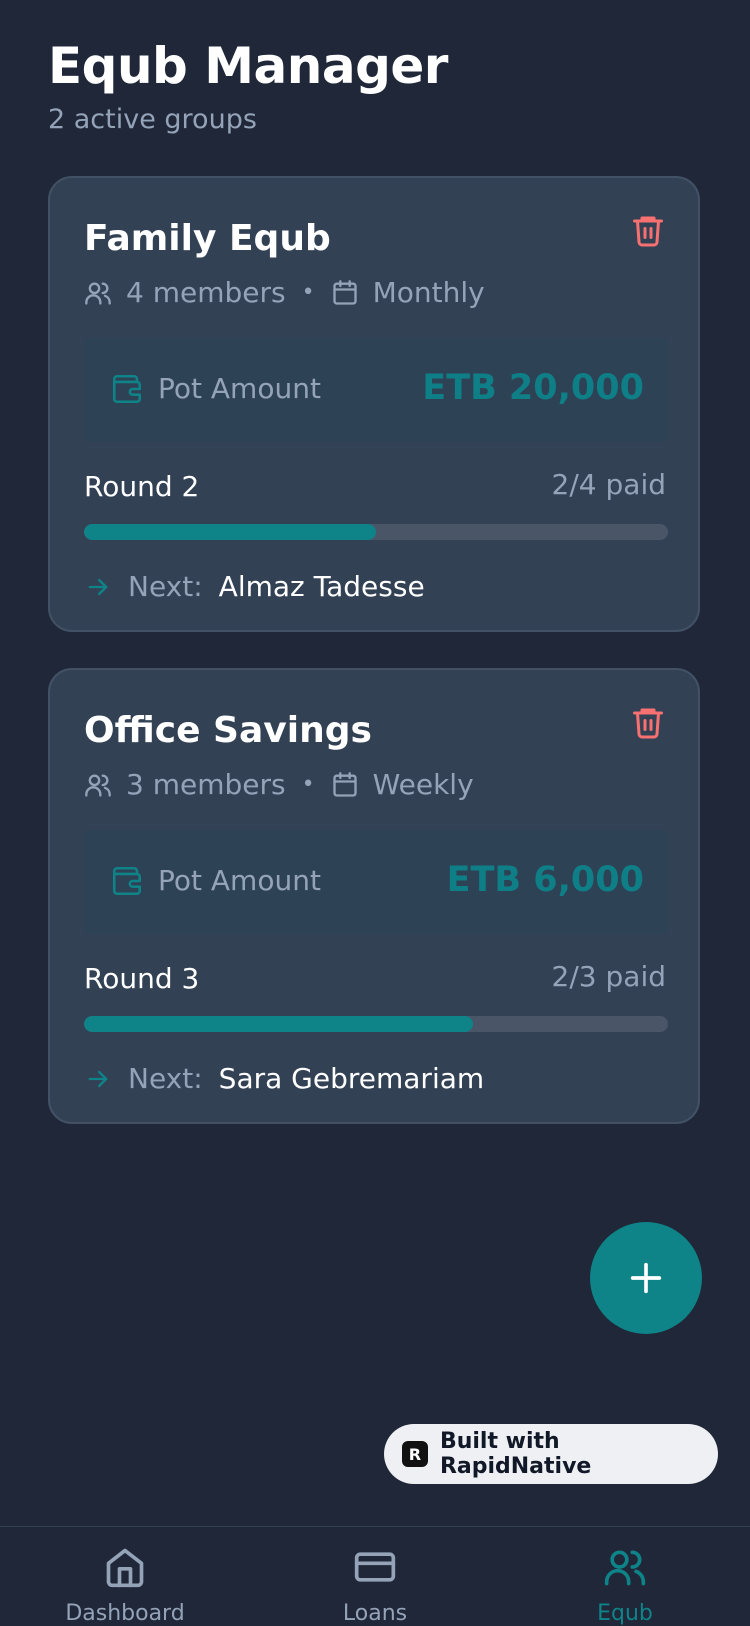  I want to click on built-with-label: Built with RapidNative, so click(515, 1454).